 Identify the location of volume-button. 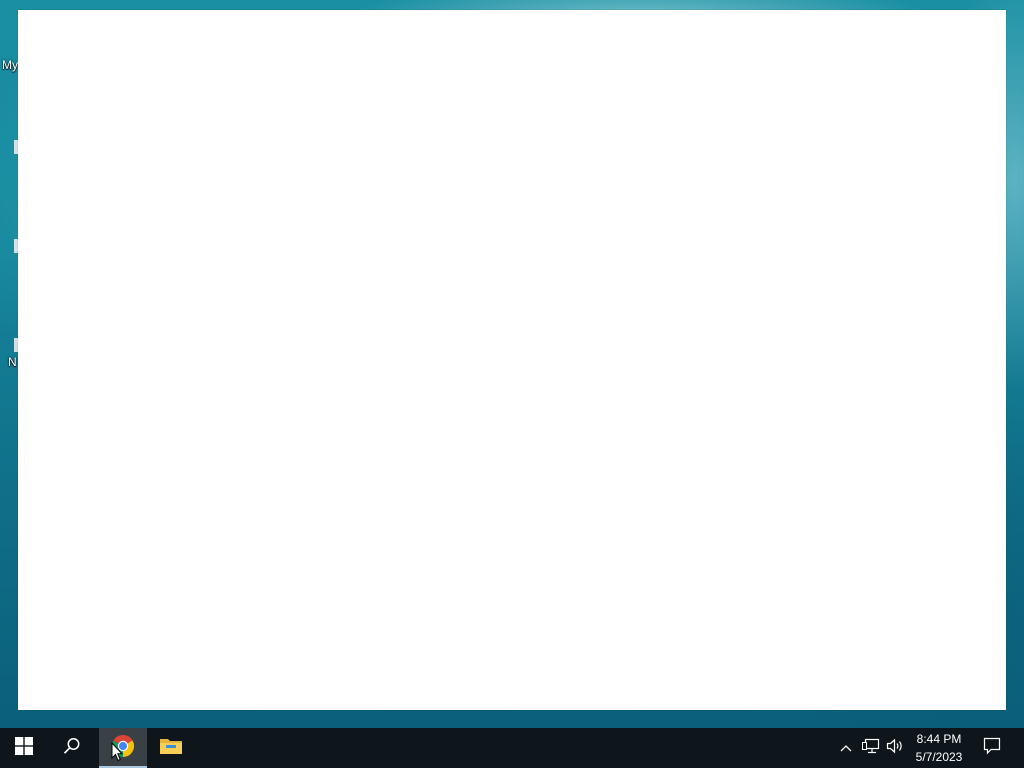
(895, 748).